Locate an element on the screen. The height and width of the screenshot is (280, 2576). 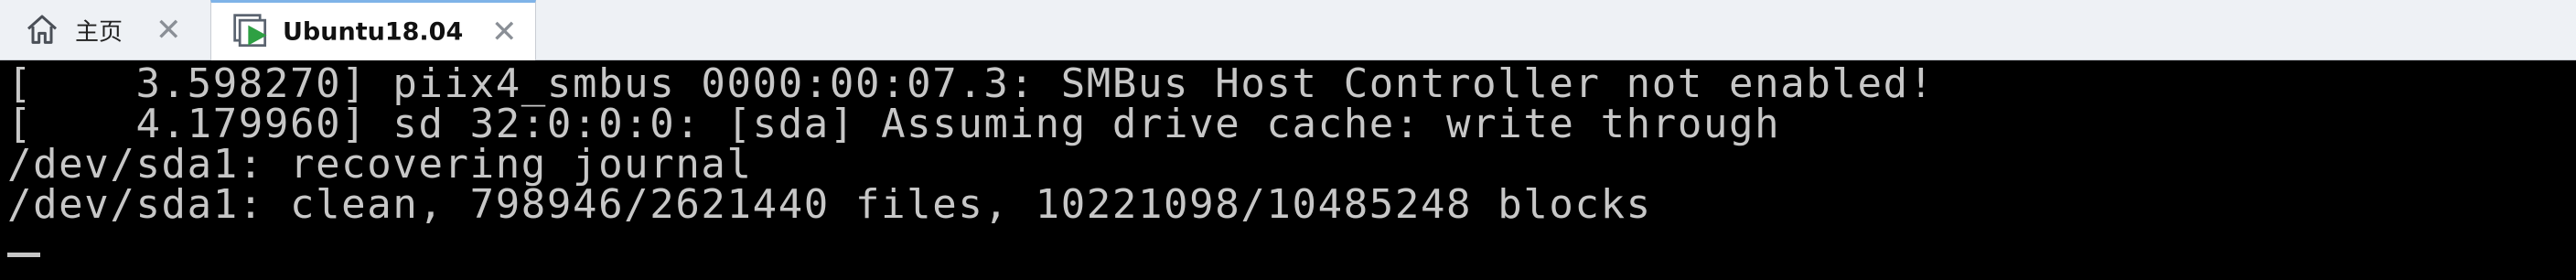
text-cursor is located at coordinates (24, 255).